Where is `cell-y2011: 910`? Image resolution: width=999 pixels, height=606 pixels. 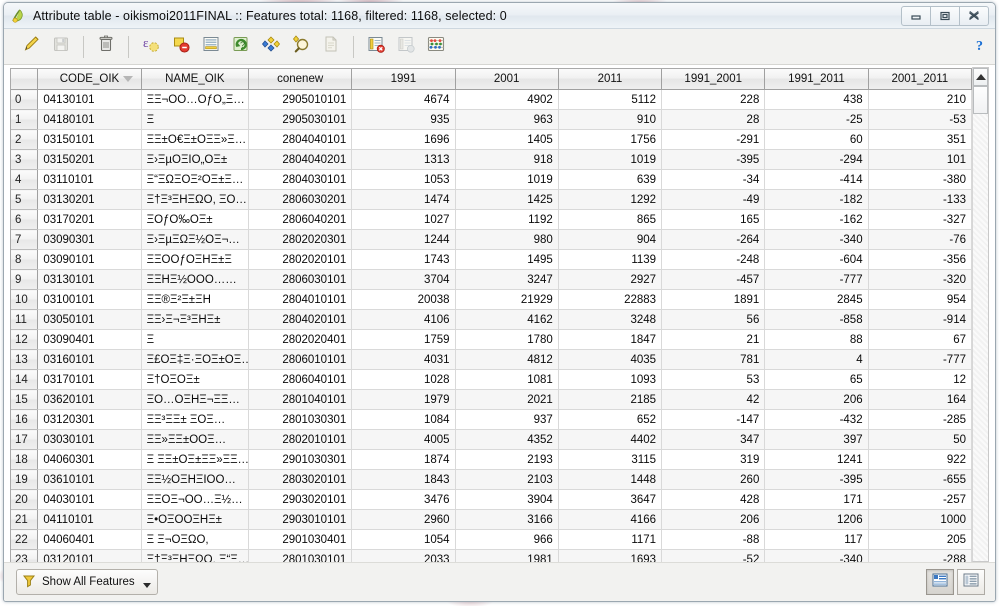
cell-y2011: 910 is located at coordinates (610, 119).